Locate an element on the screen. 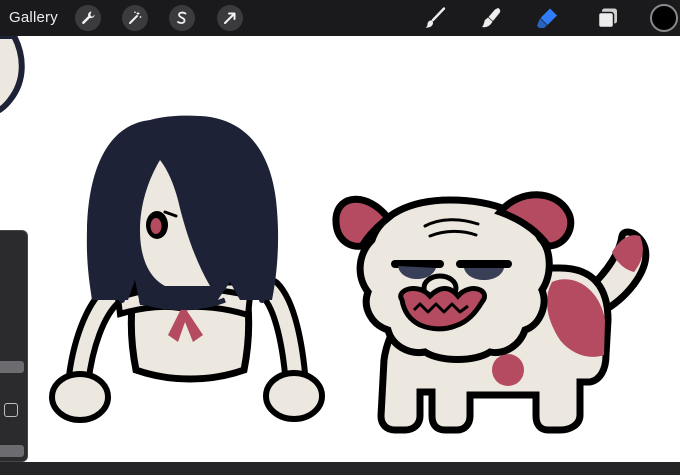 The height and width of the screenshot is (475, 680). smudge-icon is located at coordinates (491, 18).